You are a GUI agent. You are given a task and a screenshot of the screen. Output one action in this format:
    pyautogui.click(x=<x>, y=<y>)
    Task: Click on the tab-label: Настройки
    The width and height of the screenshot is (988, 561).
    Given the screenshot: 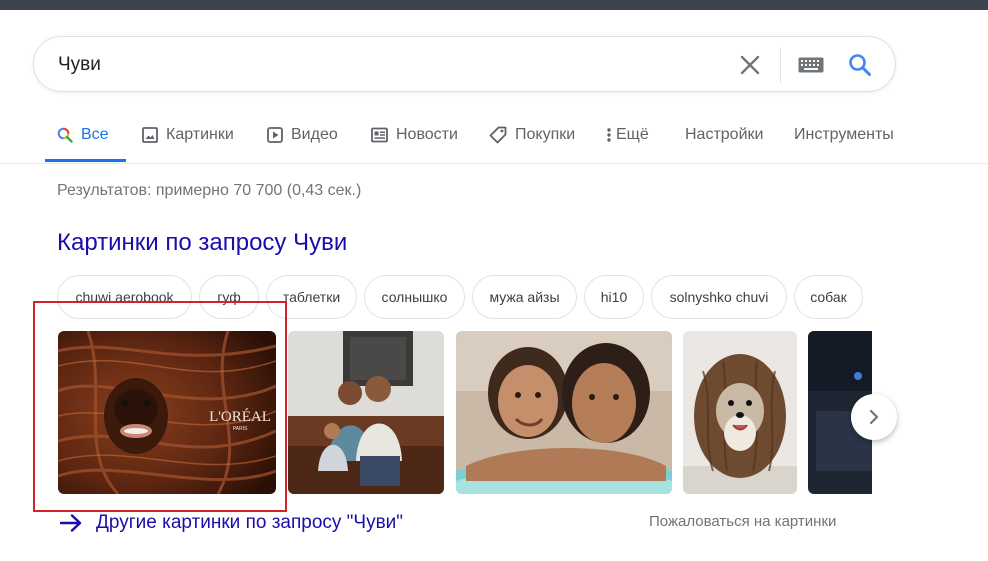 What is the action you would take?
    pyautogui.click(x=724, y=134)
    